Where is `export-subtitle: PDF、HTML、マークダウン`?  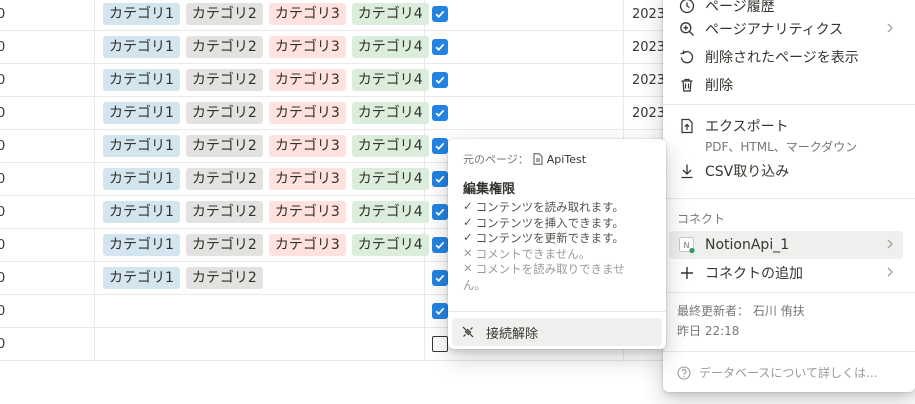 export-subtitle: PDF、HTML、マークダウン is located at coordinates (781, 147).